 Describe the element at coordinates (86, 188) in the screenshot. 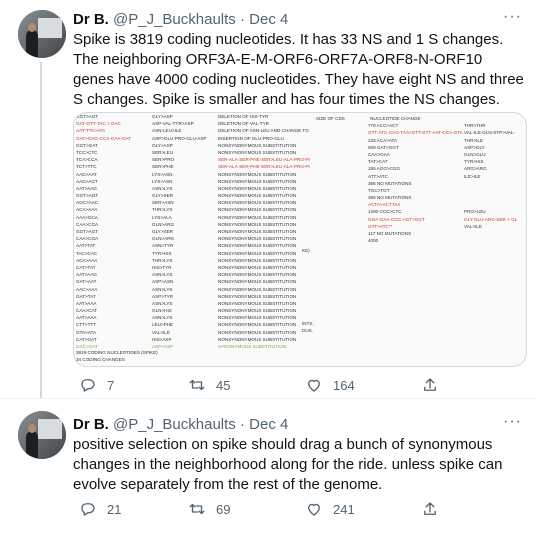

I see `table-cell: AAT>AAG` at that location.